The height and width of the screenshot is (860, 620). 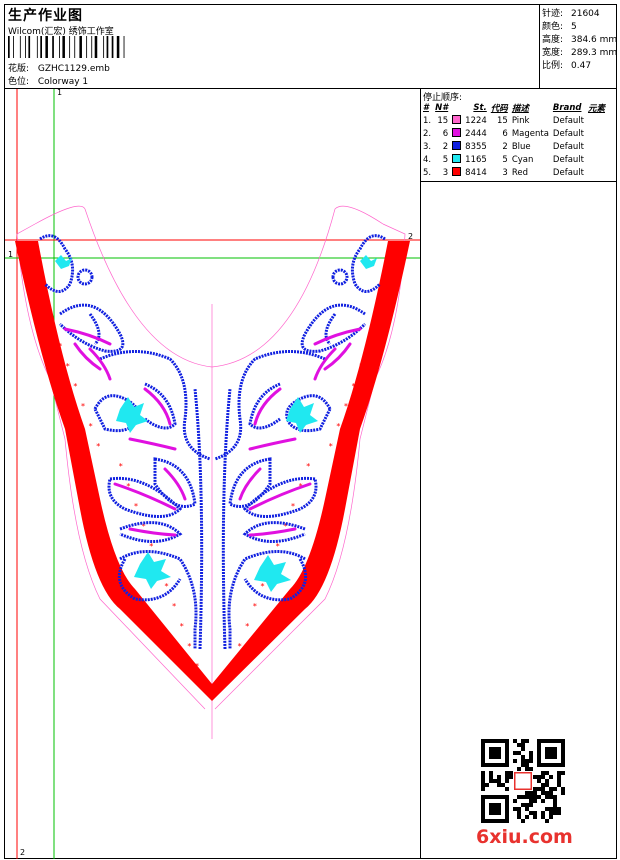 I want to click on cell-n: 15, so click(x=443, y=120).